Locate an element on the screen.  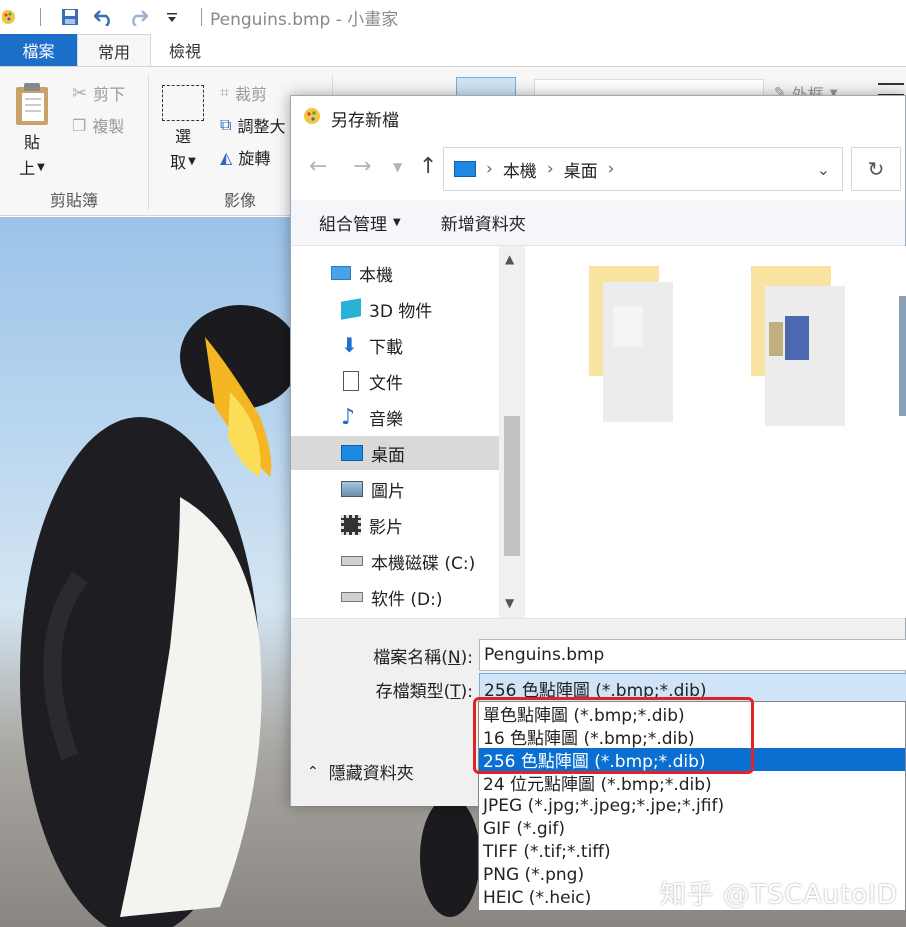
crop-icon: ⌗ is located at coordinates (225, 92).